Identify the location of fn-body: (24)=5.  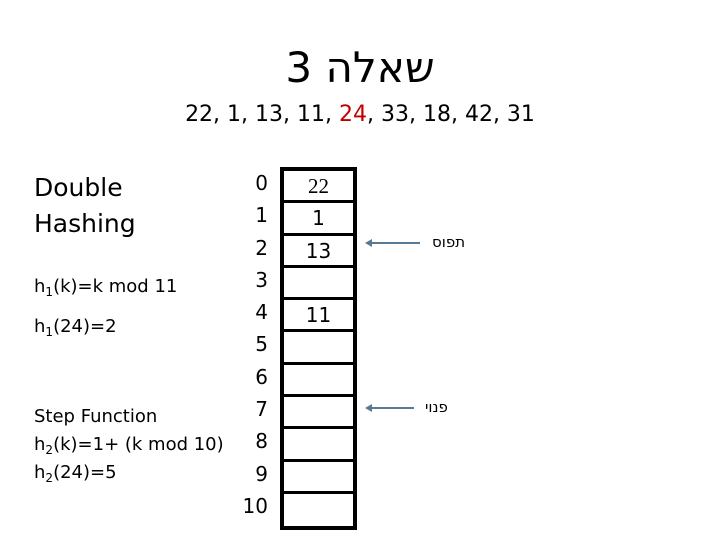
(85, 472).